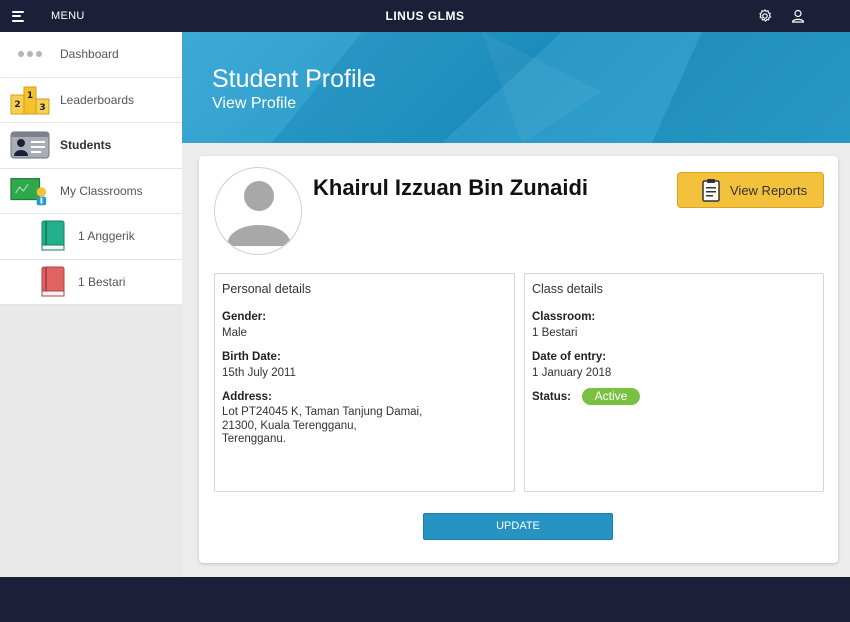  Describe the element at coordinates (254, 103) in the screenshot. I see `page-subtitle: View Profile` at that location.